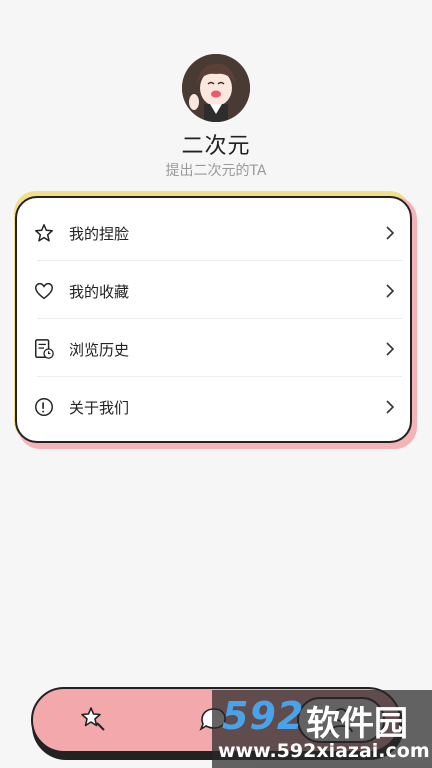  Describe the element at coordinates (99, 407) in the screenshot. I see `menu-item-label: 关于我们` at that location.